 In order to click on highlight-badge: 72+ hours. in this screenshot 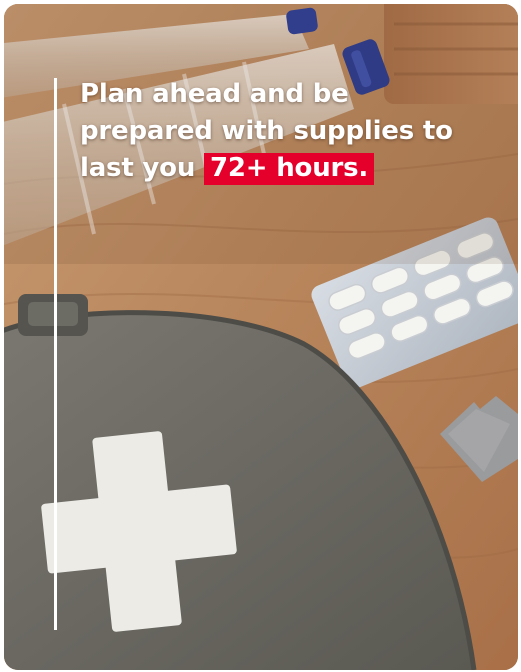, I will do `click(289, 169)`.